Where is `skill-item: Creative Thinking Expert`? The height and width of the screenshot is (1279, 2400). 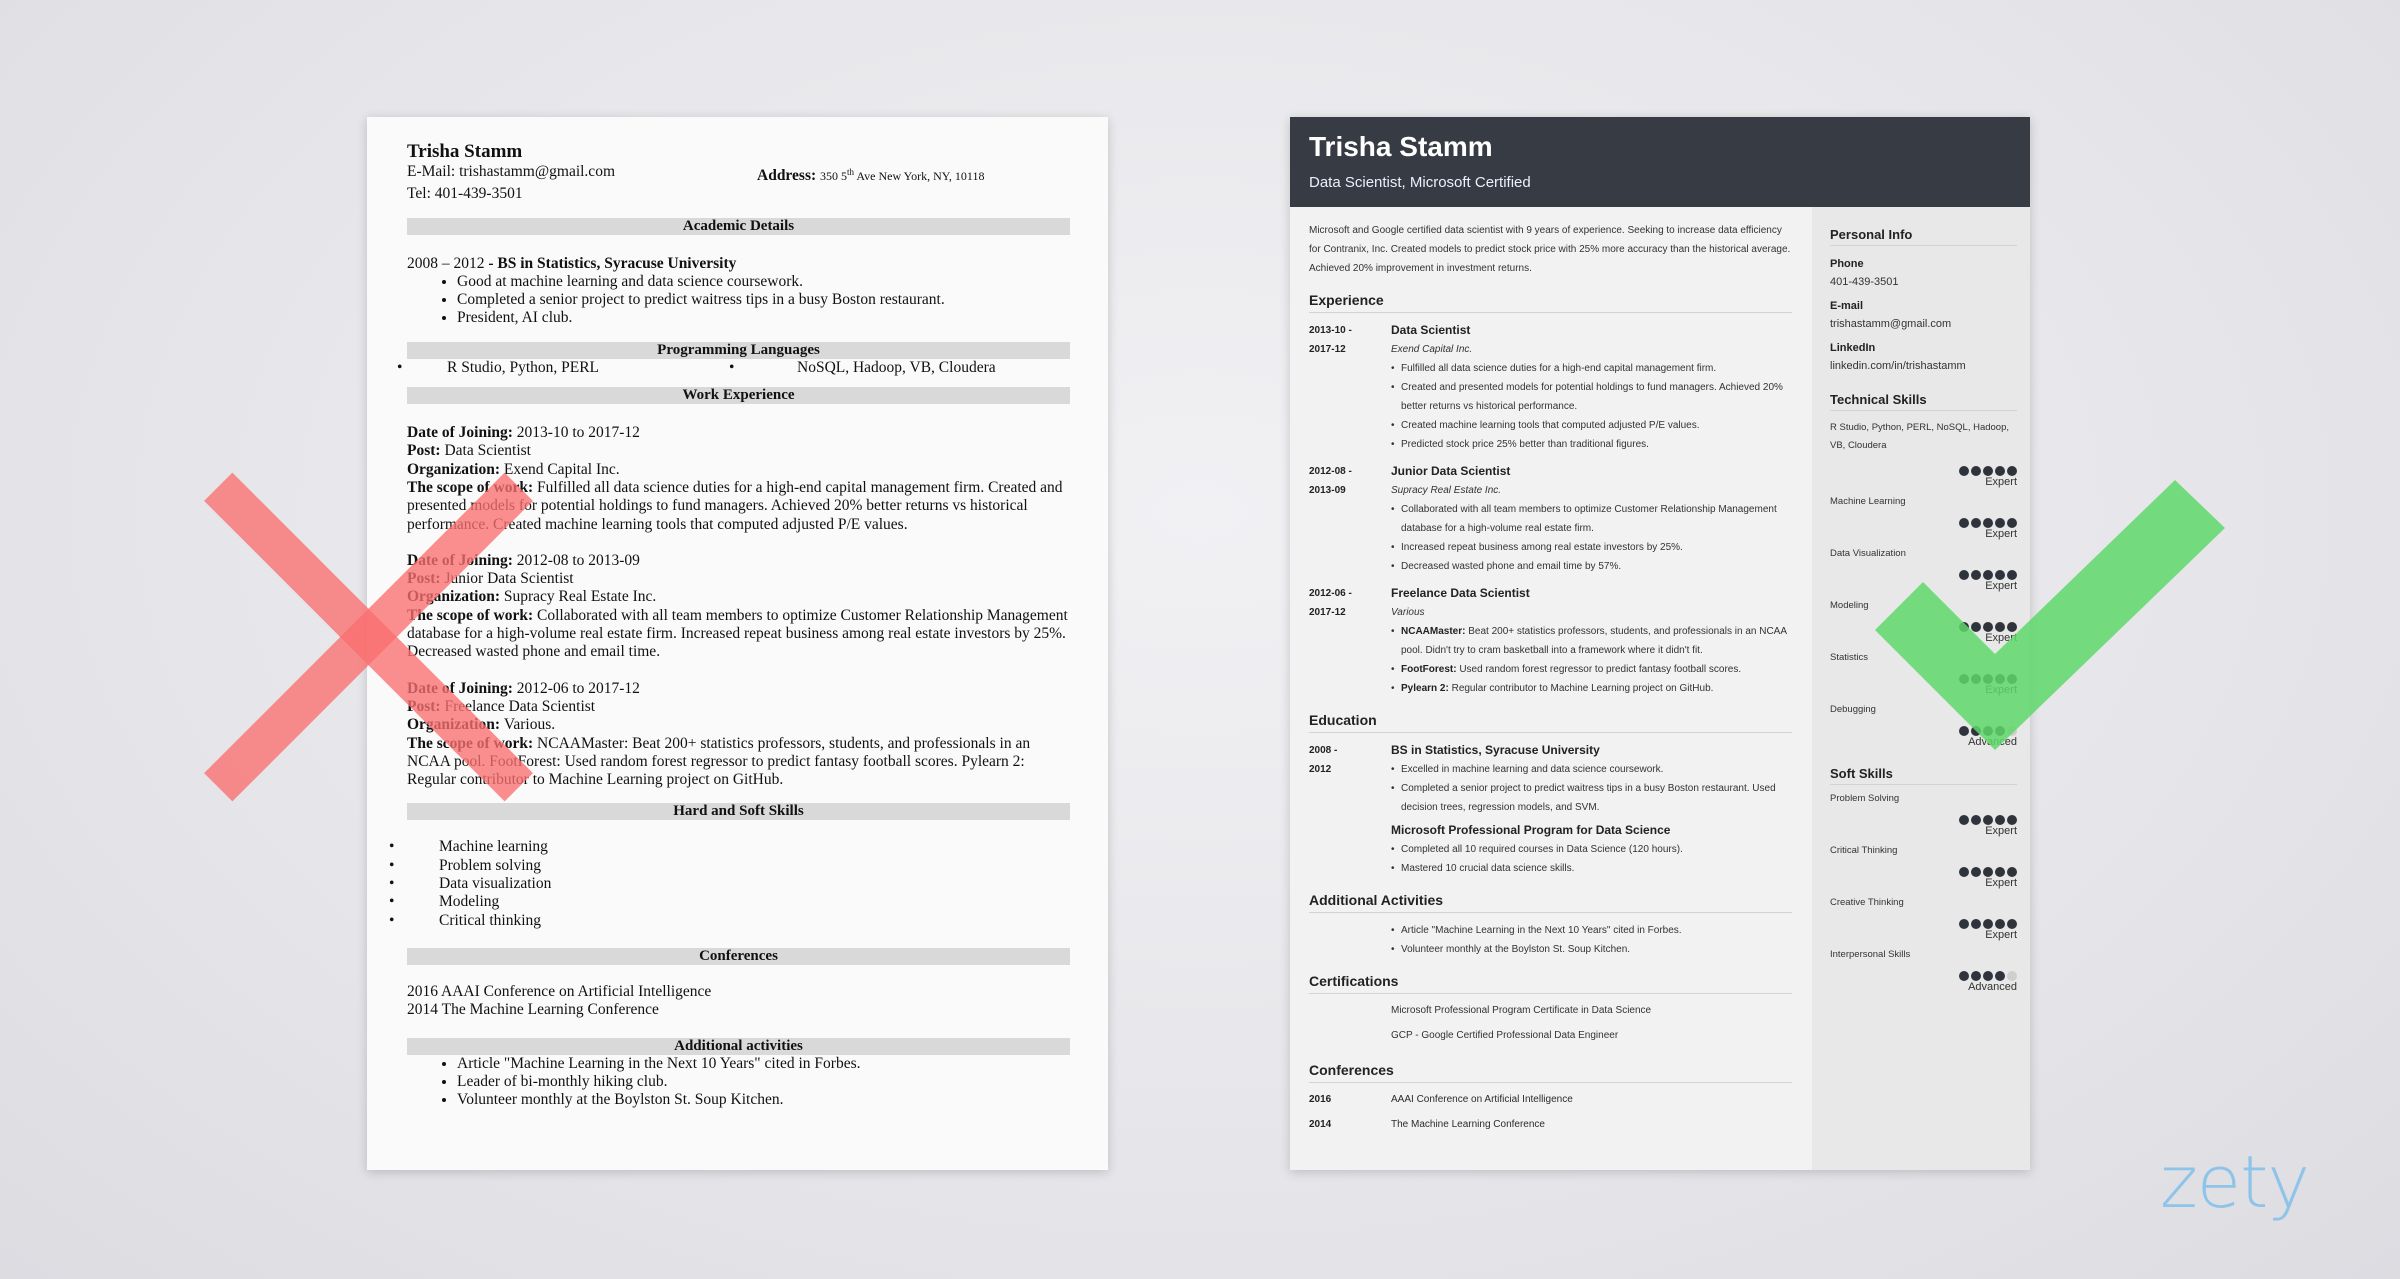
skill-item: Creative Thinking Expert is located at coordinates (1923, 919).